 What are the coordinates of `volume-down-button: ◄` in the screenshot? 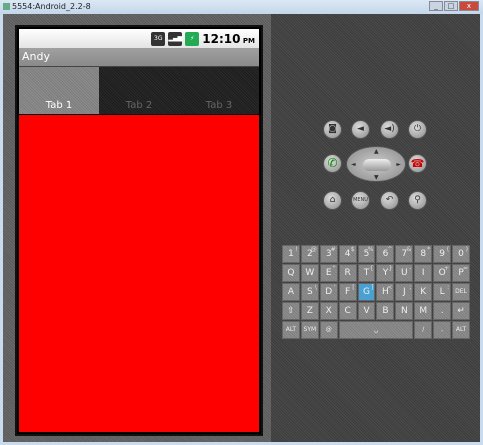 It's located at (360, 129).